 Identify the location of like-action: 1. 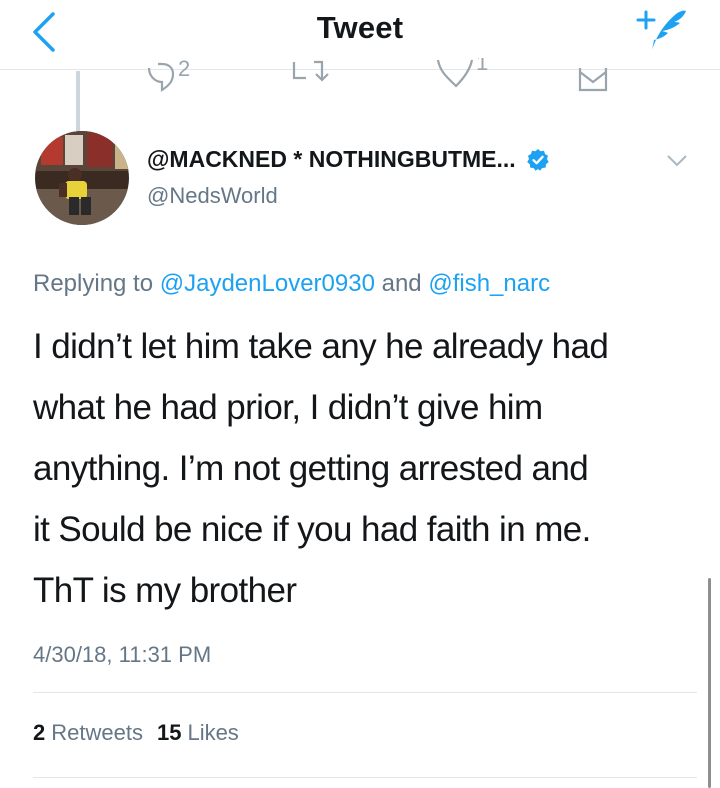
(462, 76).